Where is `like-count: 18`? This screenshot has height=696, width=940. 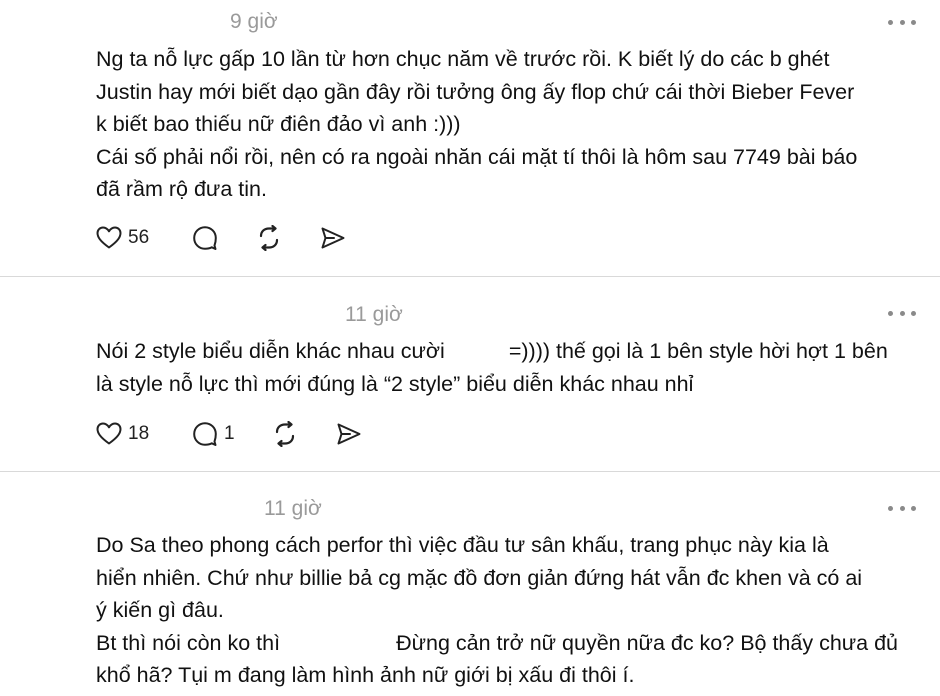 like-count: 18 is located at coordinates (139, 433).